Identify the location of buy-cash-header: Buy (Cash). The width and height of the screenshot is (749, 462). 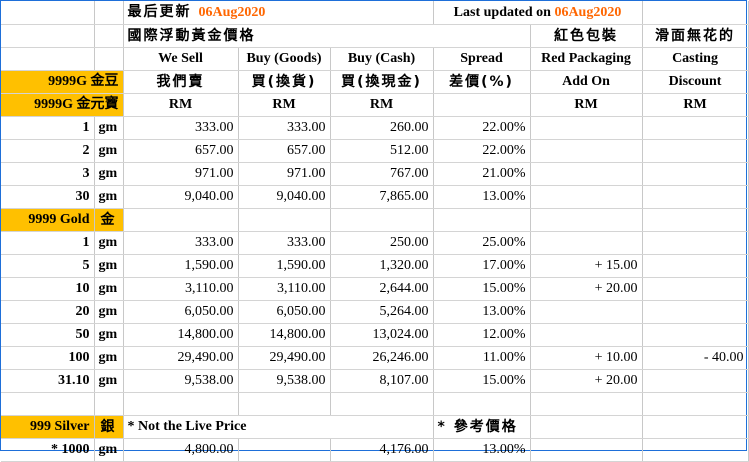
(382, 59).